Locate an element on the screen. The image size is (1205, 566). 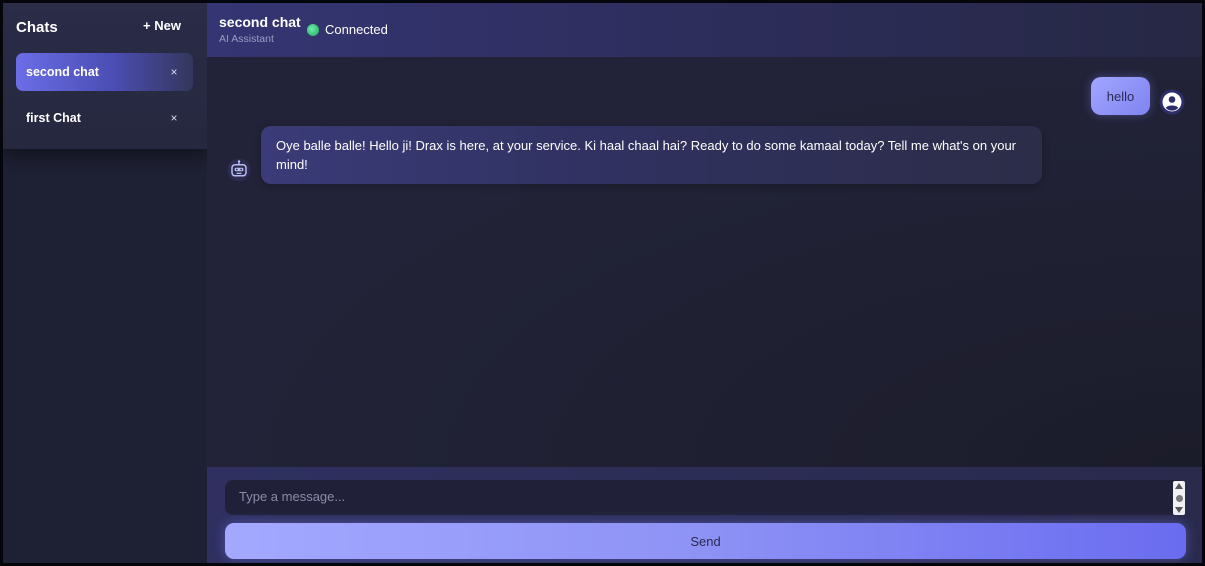
user-message: hello is located at coordinates (1120, 96).